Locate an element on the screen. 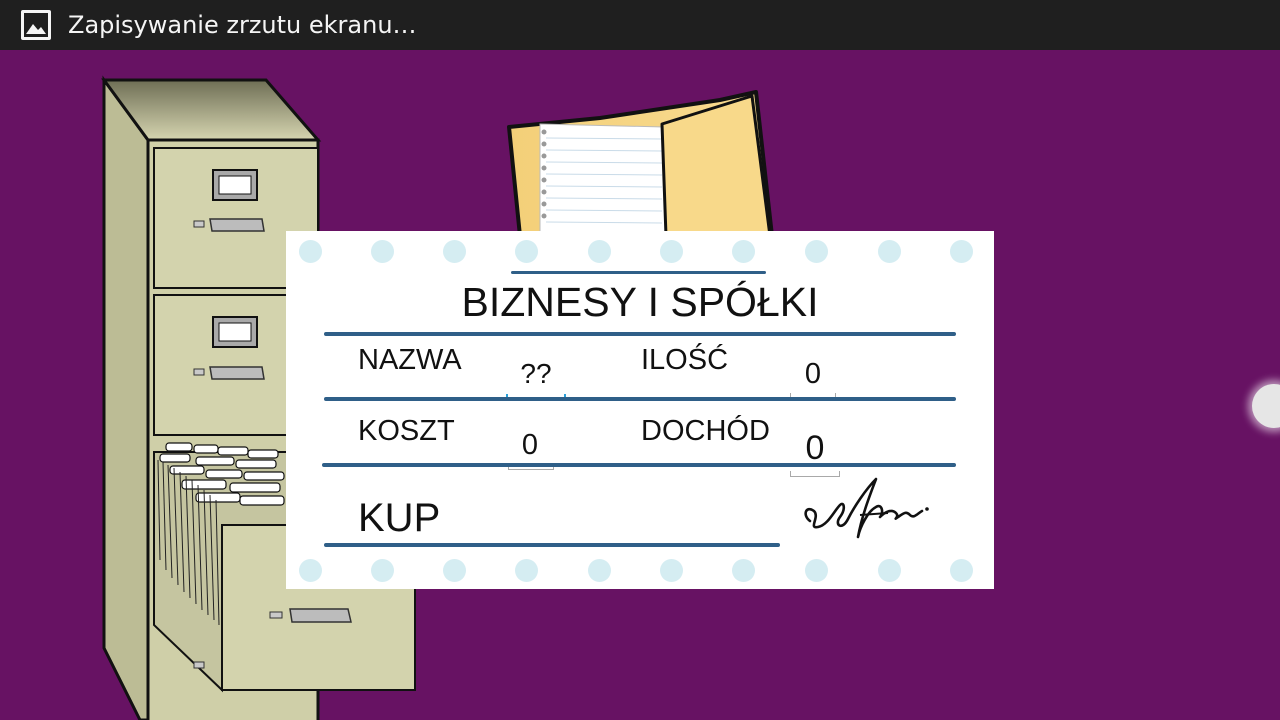 This screenshot has width=1280, height=720. name-value: ?? is located at coordinates (536, 374).